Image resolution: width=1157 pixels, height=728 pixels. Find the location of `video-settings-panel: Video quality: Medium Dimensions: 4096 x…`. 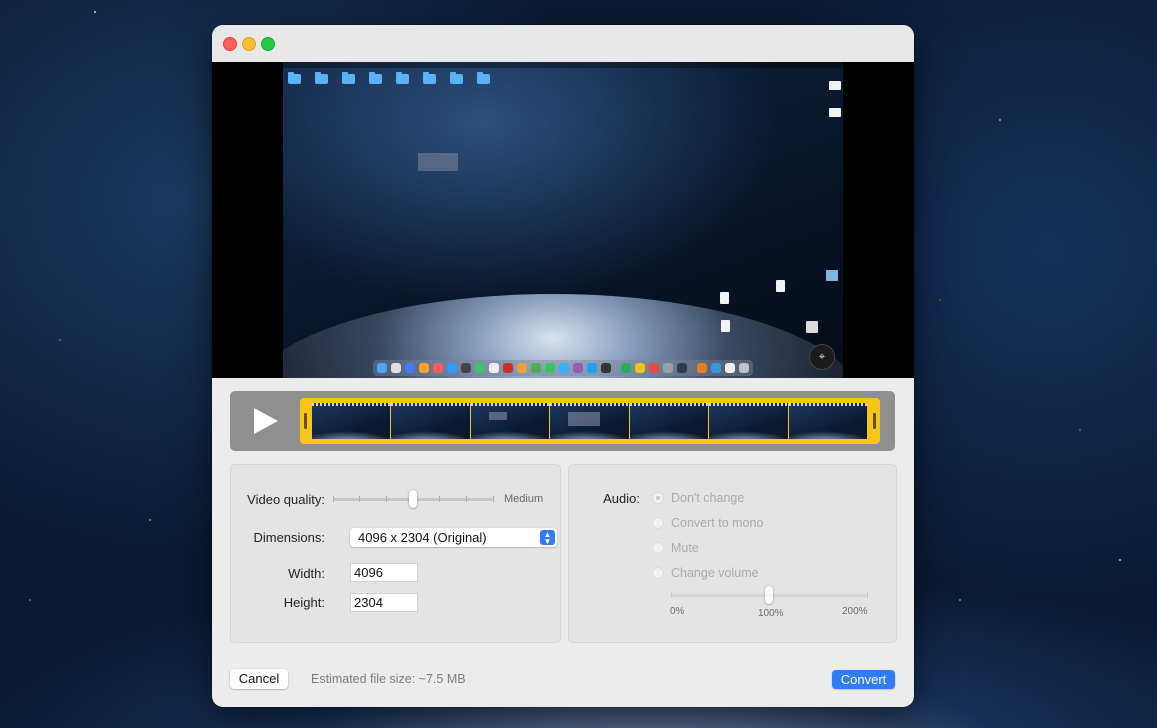

video-settings-panel: Video quality: Medium Dimensions: 4096 x… is located at coordinates (395, 553).